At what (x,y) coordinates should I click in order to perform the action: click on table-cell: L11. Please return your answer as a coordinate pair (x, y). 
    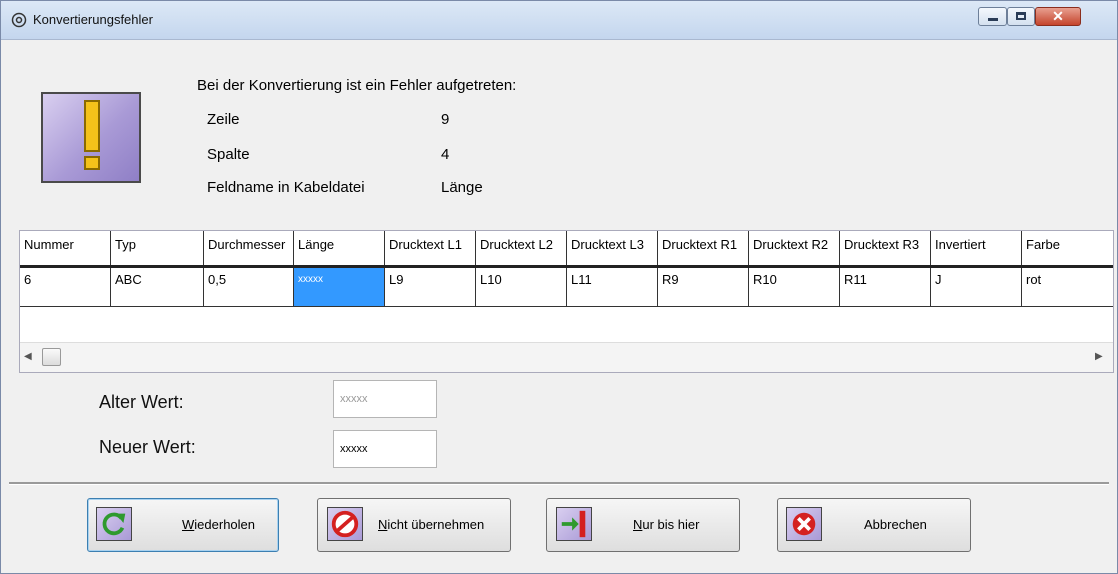
    Looking at the image, I should click on (611, 287).